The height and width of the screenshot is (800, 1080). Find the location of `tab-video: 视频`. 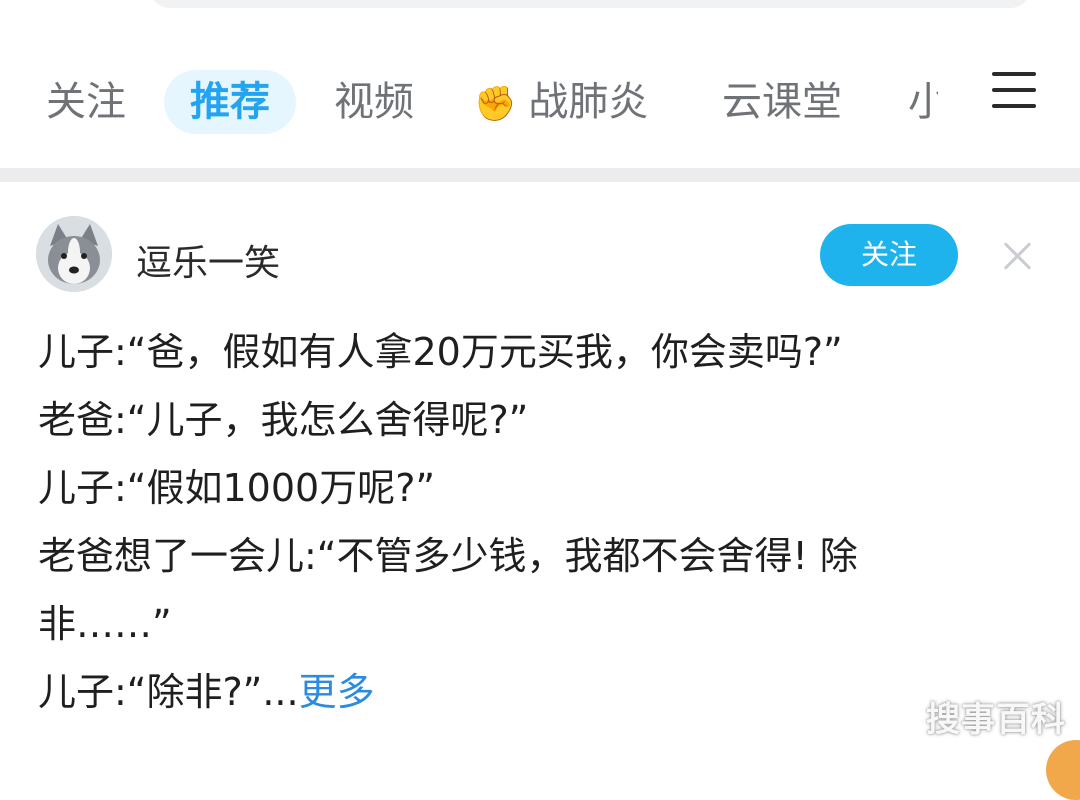

tab-video: 视频 is located at coordinates (374, 102).